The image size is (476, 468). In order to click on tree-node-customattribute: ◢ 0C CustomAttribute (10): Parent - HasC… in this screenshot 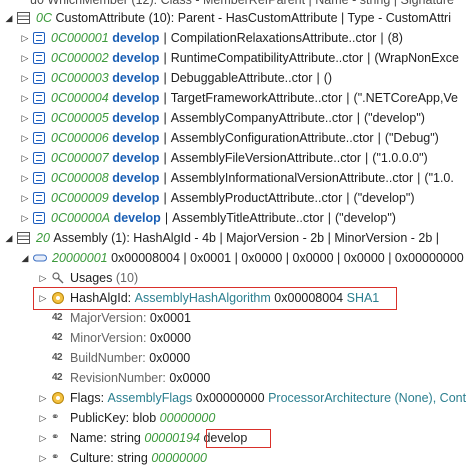, I will do `click(238, 18)`.